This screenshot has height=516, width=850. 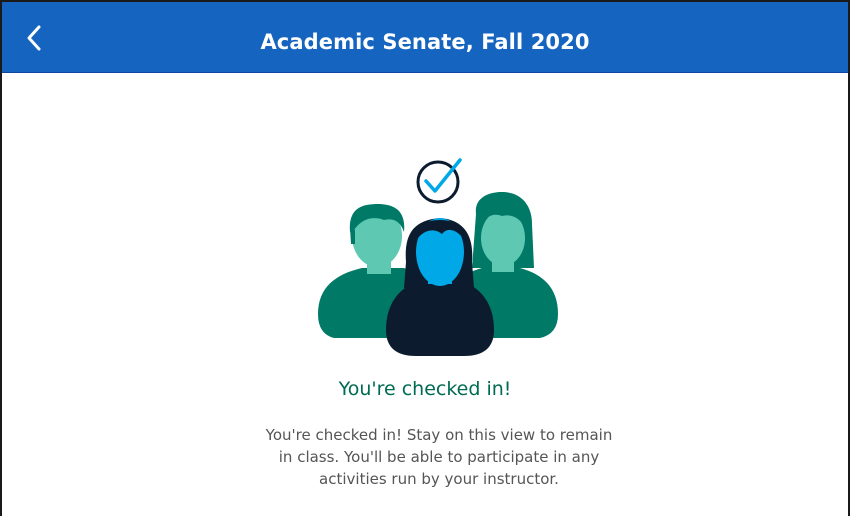 I want to click on back-button, so click(x=34, y=38).